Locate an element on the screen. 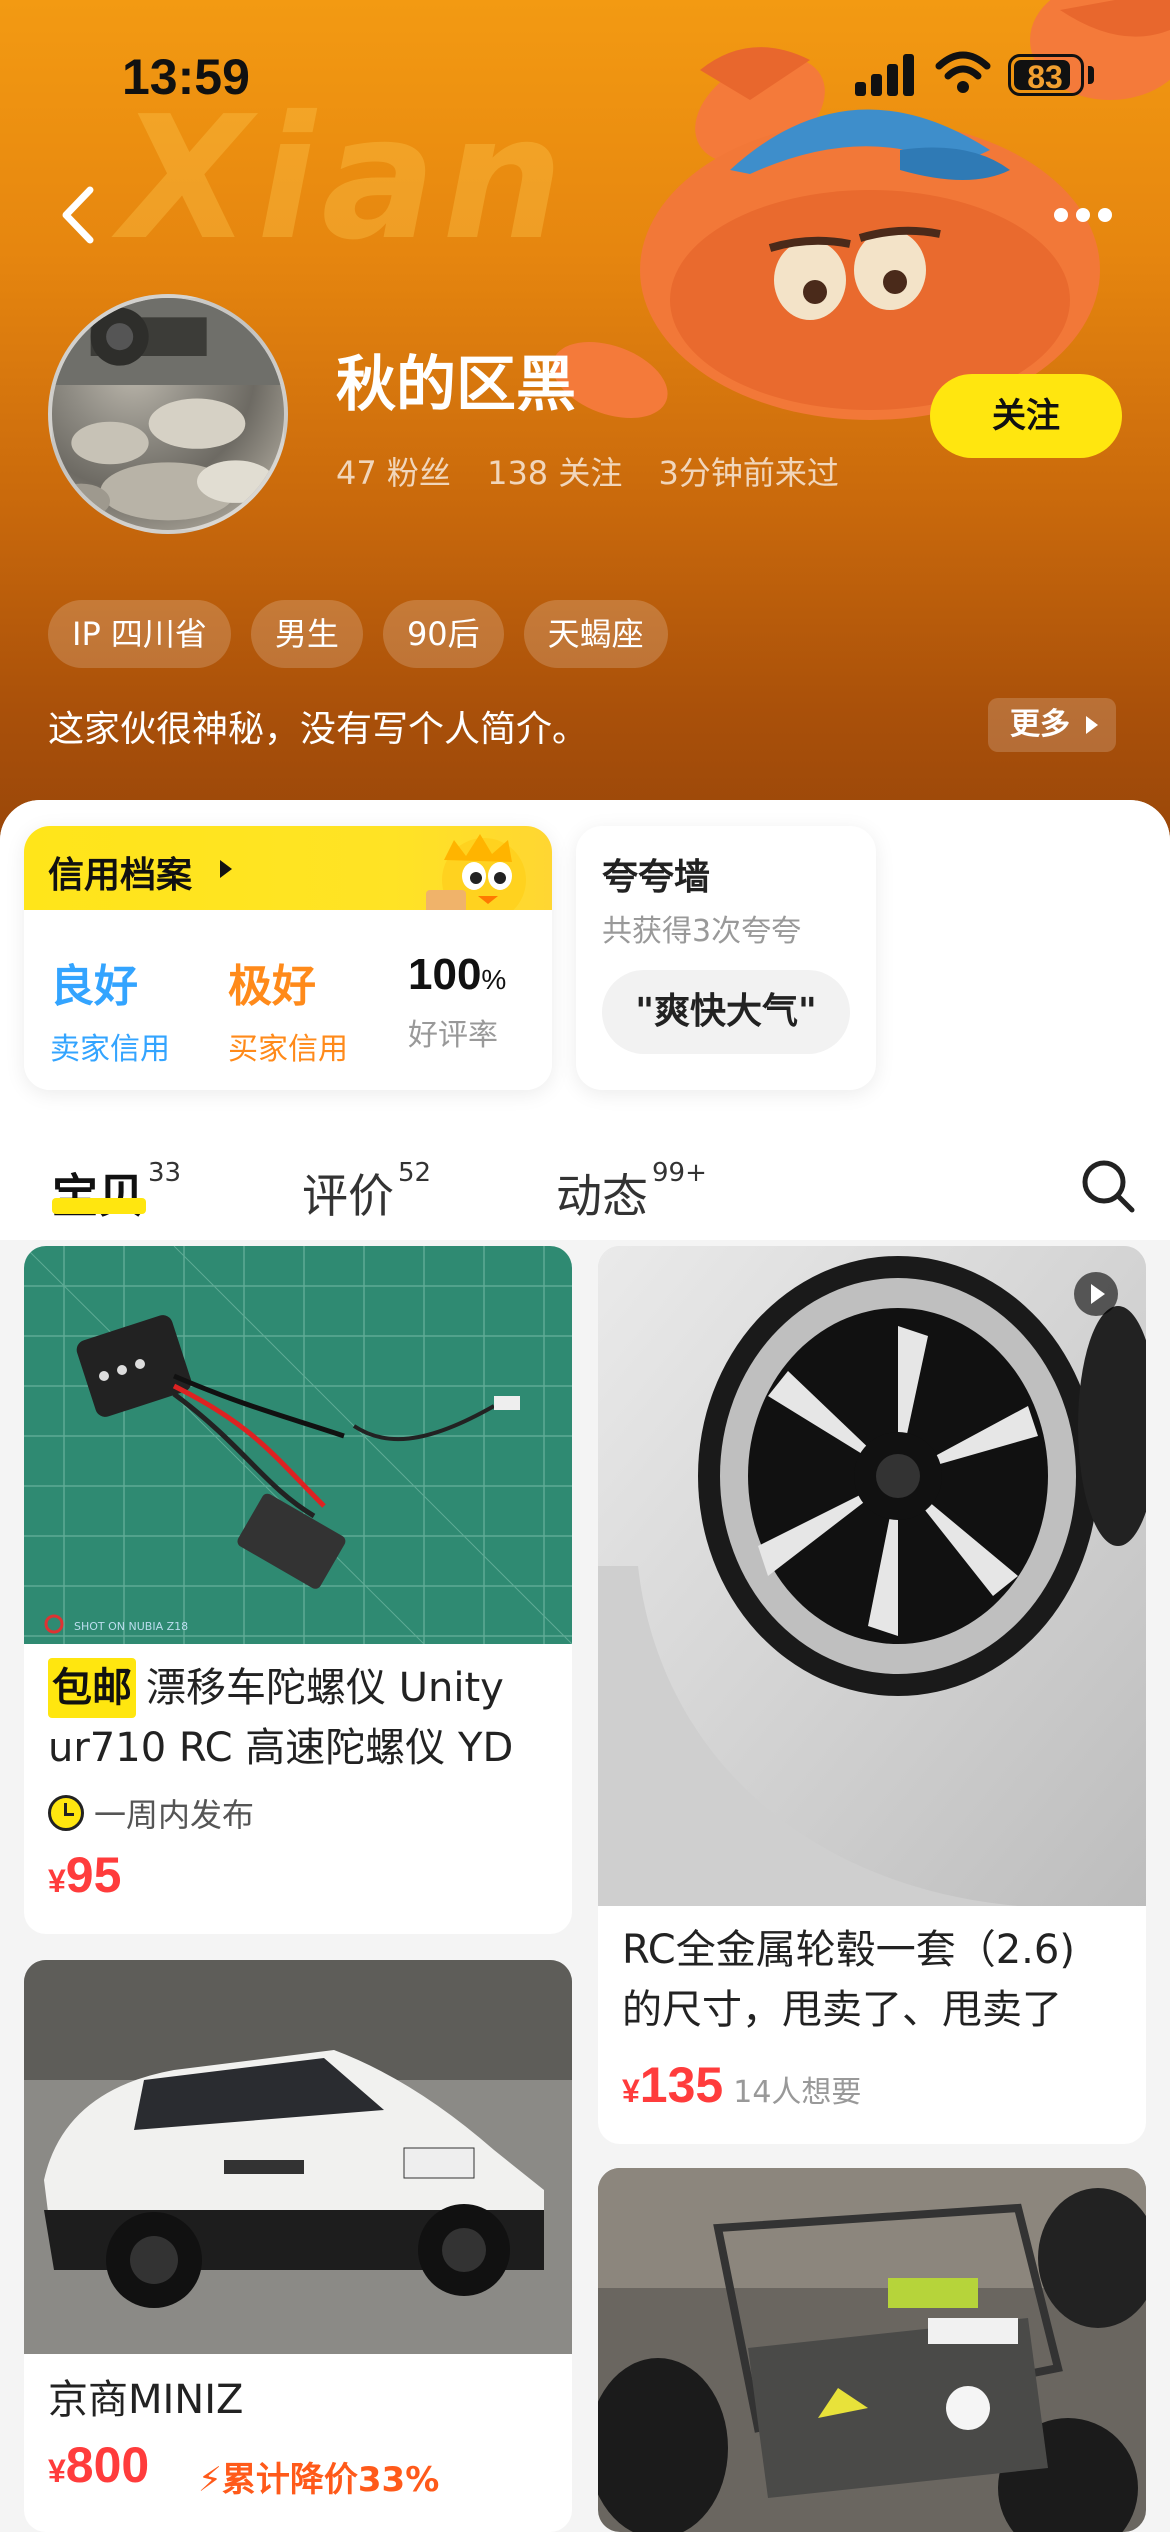  product-image-crawler is located at coordinates (872, 2350).